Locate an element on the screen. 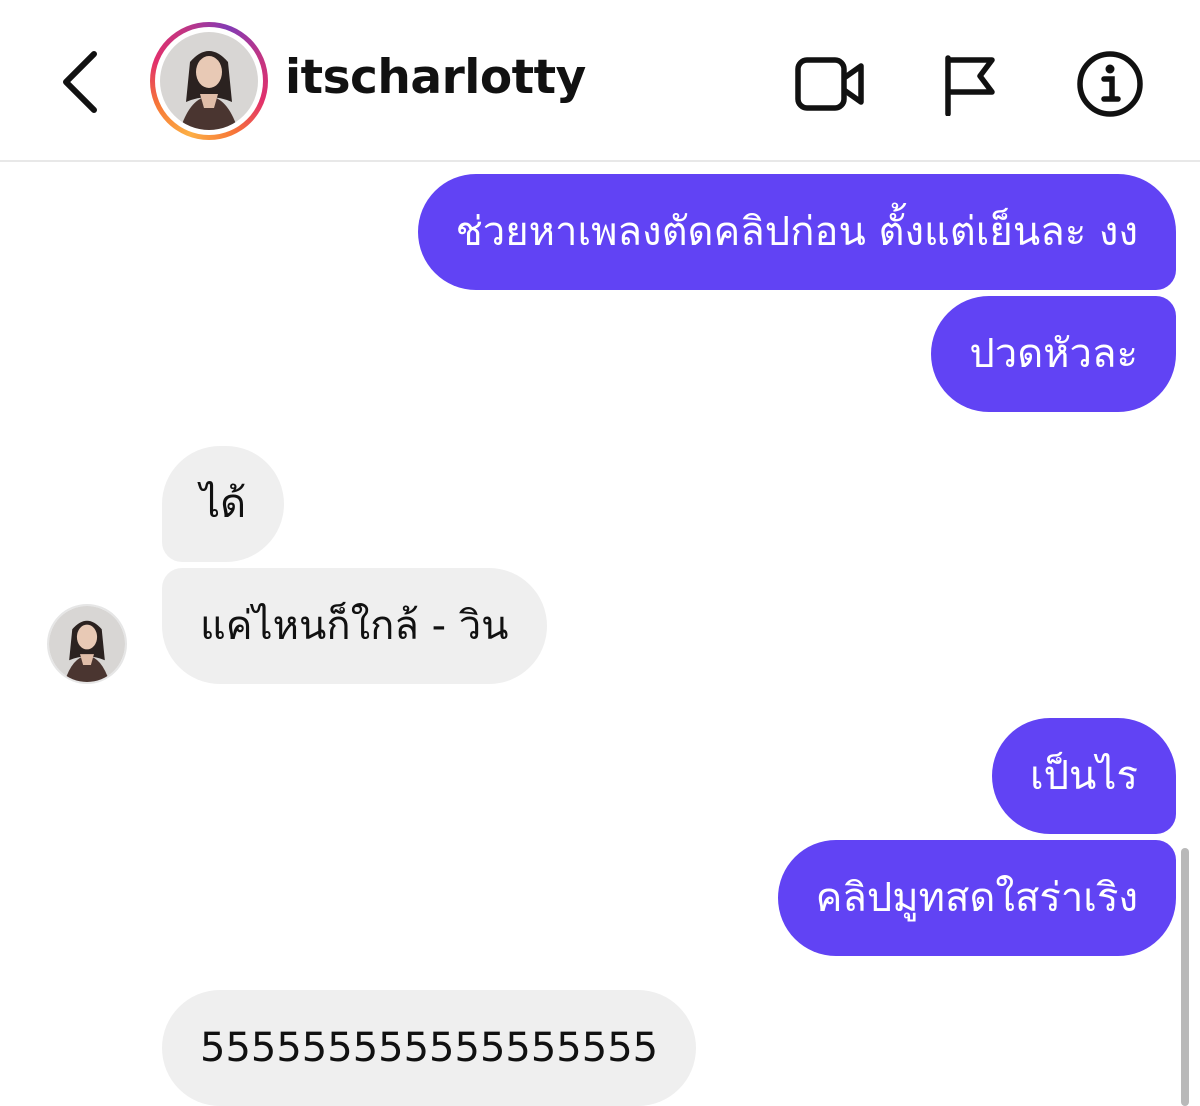 This screenshot has height=1106, width=1200. avatar-photo is located at coordinates (209, 81).